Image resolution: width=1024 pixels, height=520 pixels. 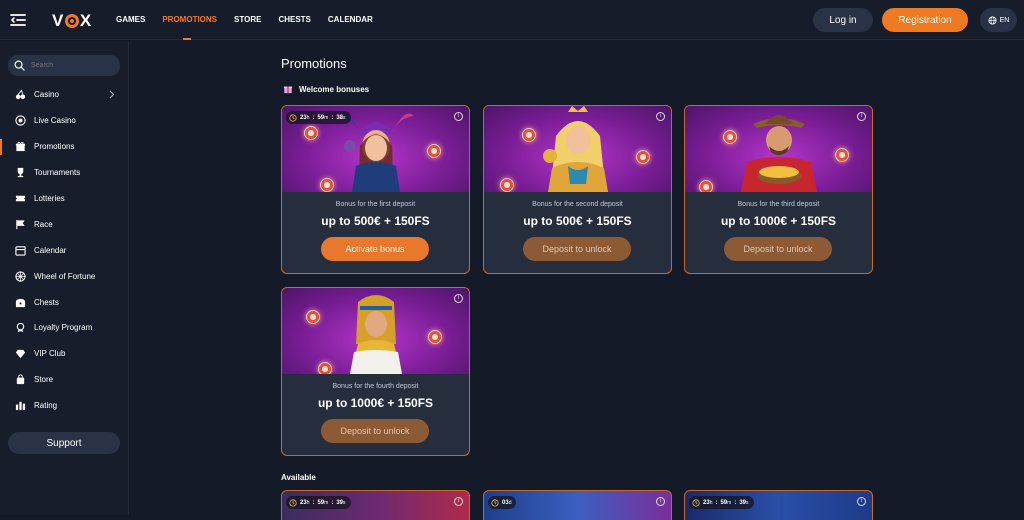 What do you see at coordinates (510, 502) in the screenshot?
I see `timer-days-unit: d` at bounding box center [510, 502].